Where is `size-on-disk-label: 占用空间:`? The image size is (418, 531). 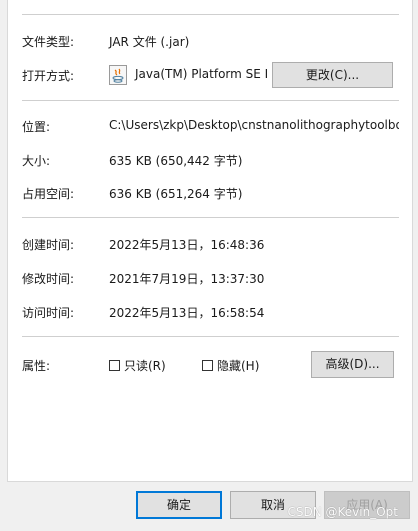 size-on-disk-label: 占用空间: is located at coordinates (48, 194).